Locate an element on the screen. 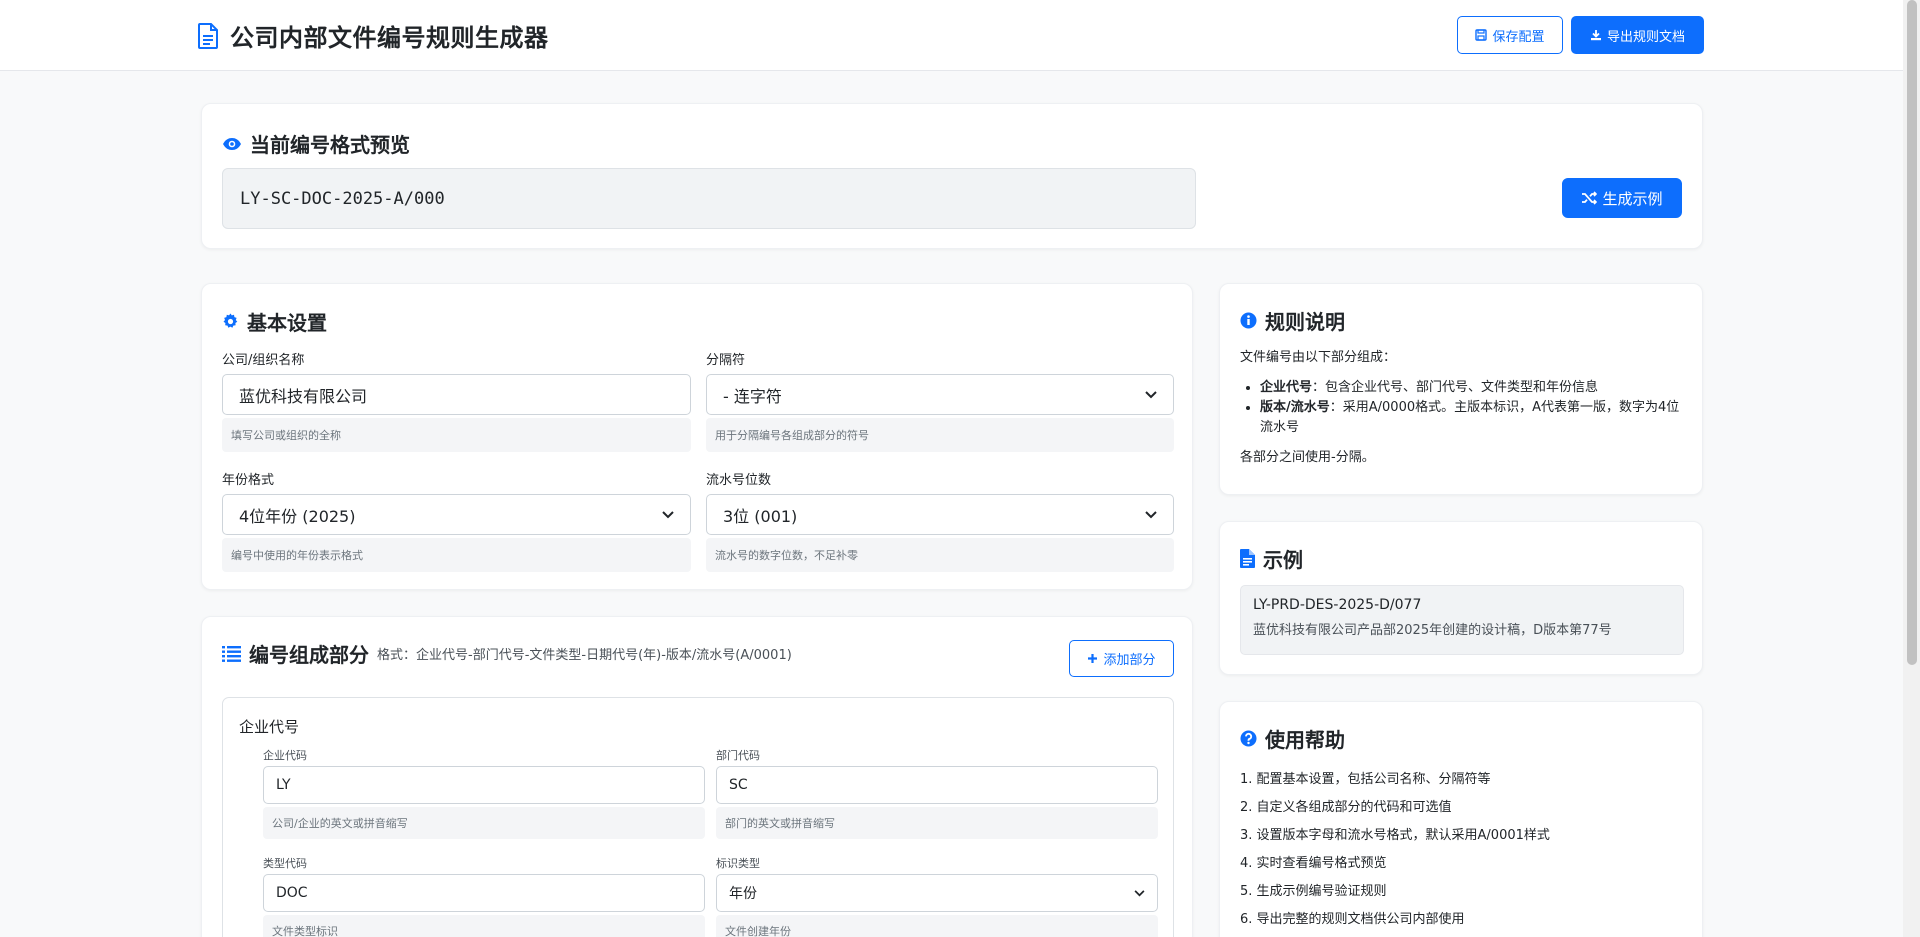 The width and height of the screenshot is (1920, 937). help-item: 5. 生成示例编号验证规则 is located at coordinates (1313, 891).